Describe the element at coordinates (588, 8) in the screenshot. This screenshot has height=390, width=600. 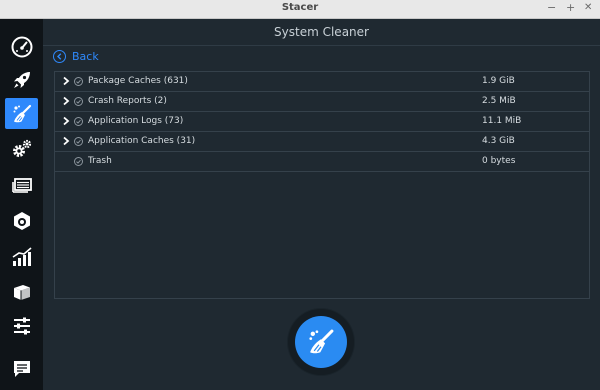
I see `close-button: ✕` at that location.